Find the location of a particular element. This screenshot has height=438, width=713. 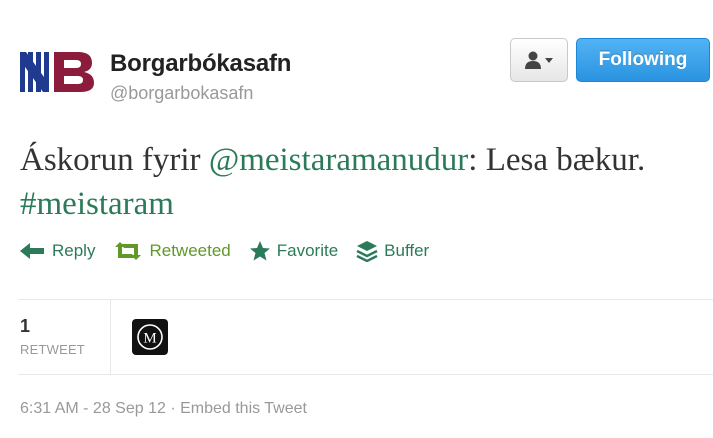

tweet-actions: Reply Retweeted Favorite Buffer is located at coordinates (233, 251).